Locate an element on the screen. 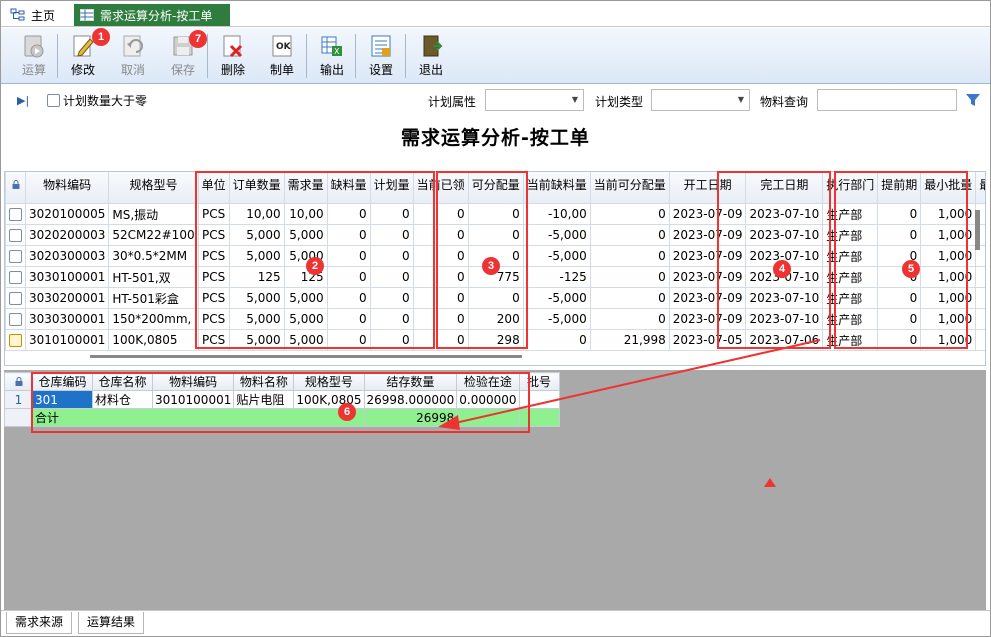 The image size is (991, 637). tab-demand-source: 需求来源 is located at coordinates (39, 623).